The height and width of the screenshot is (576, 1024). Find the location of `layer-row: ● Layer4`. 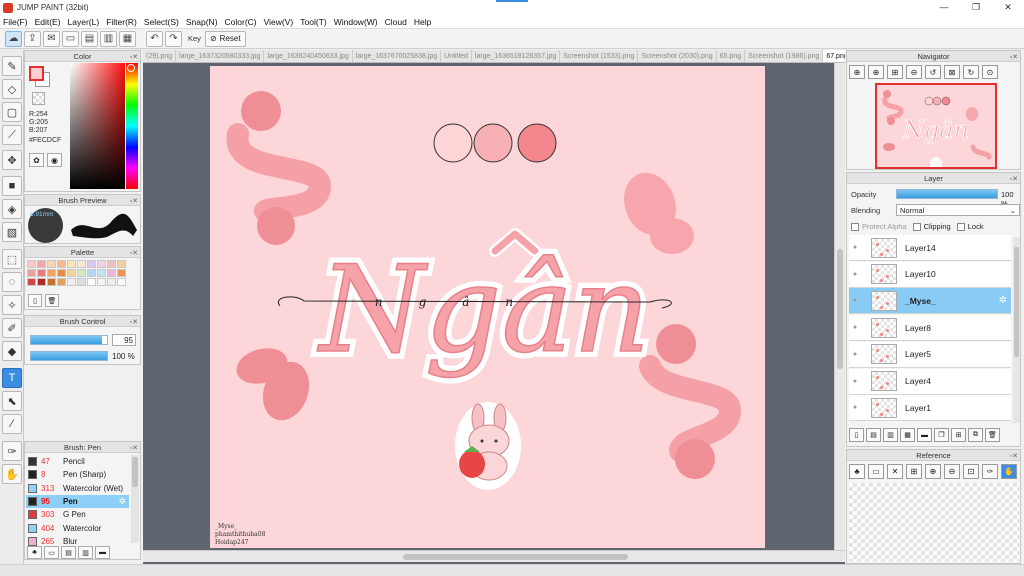

layer-row: ● Layer4 is located at coordinates (930, 381).